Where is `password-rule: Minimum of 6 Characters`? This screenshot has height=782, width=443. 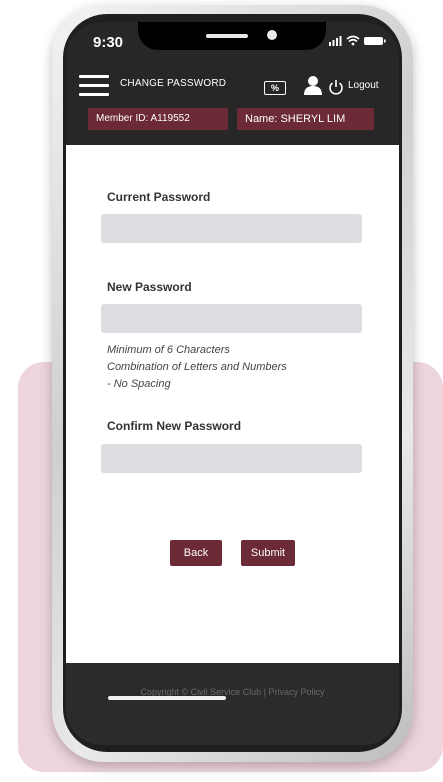
password-rule: Minimum of 6 Characters is located at coordinates (168, 350).